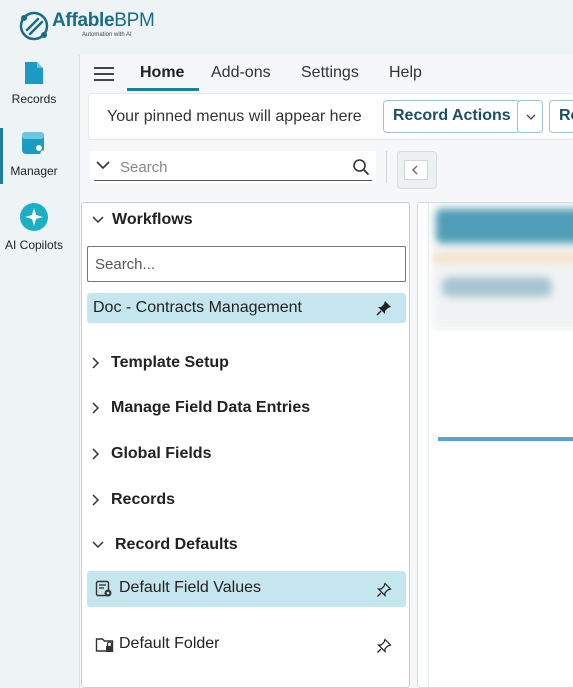 The height and width of the screenshot is (688, 573). I want to click on divider, so click(386, 167).